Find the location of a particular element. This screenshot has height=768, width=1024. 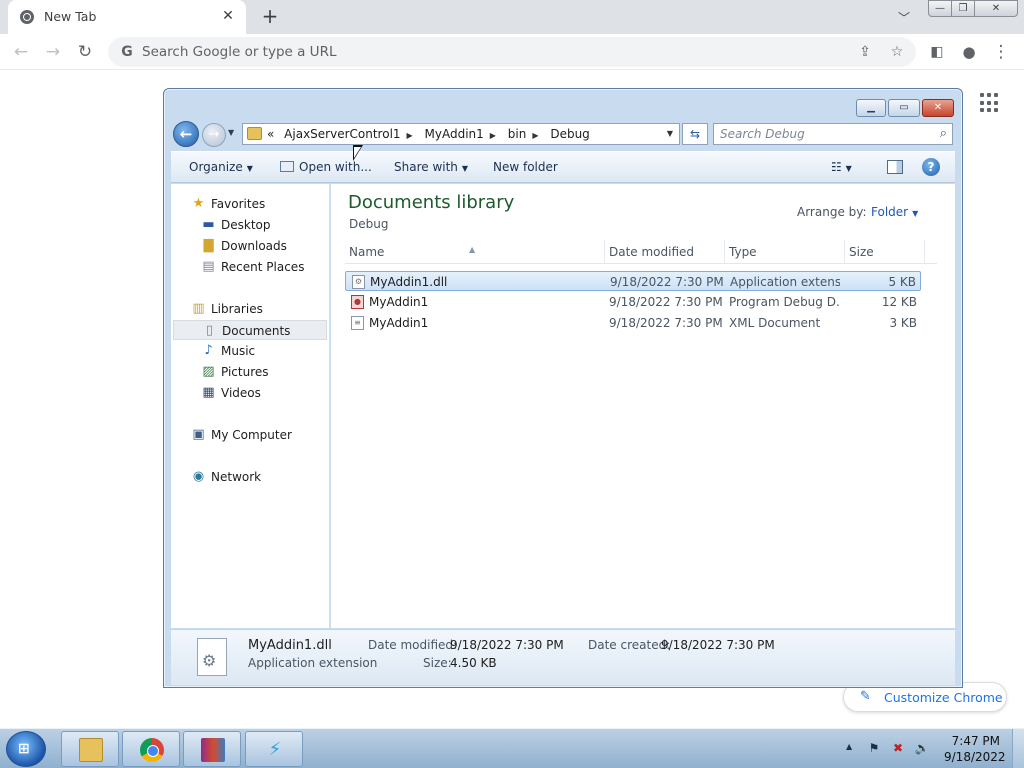

details-created-value: 9/18/2022 7:30 PM is located at coordinates (718, 645).